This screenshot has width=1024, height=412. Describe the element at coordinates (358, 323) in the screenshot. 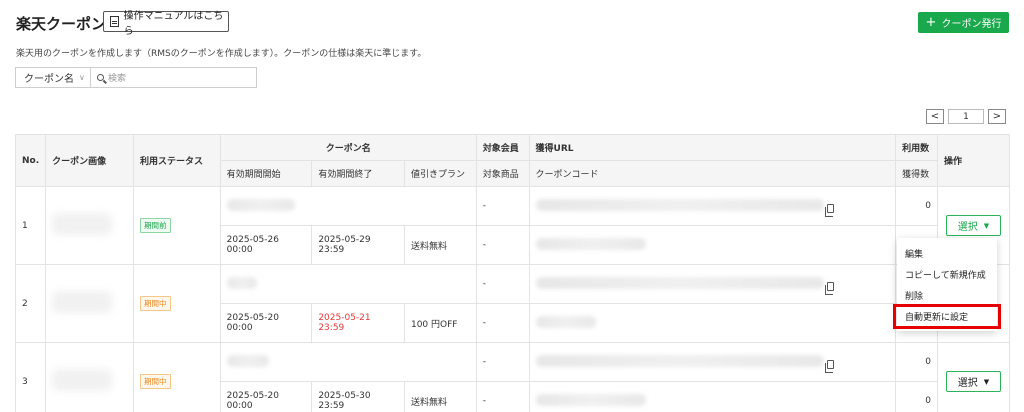

I see `end-cell: 2025-05-21 23:59` at that location.